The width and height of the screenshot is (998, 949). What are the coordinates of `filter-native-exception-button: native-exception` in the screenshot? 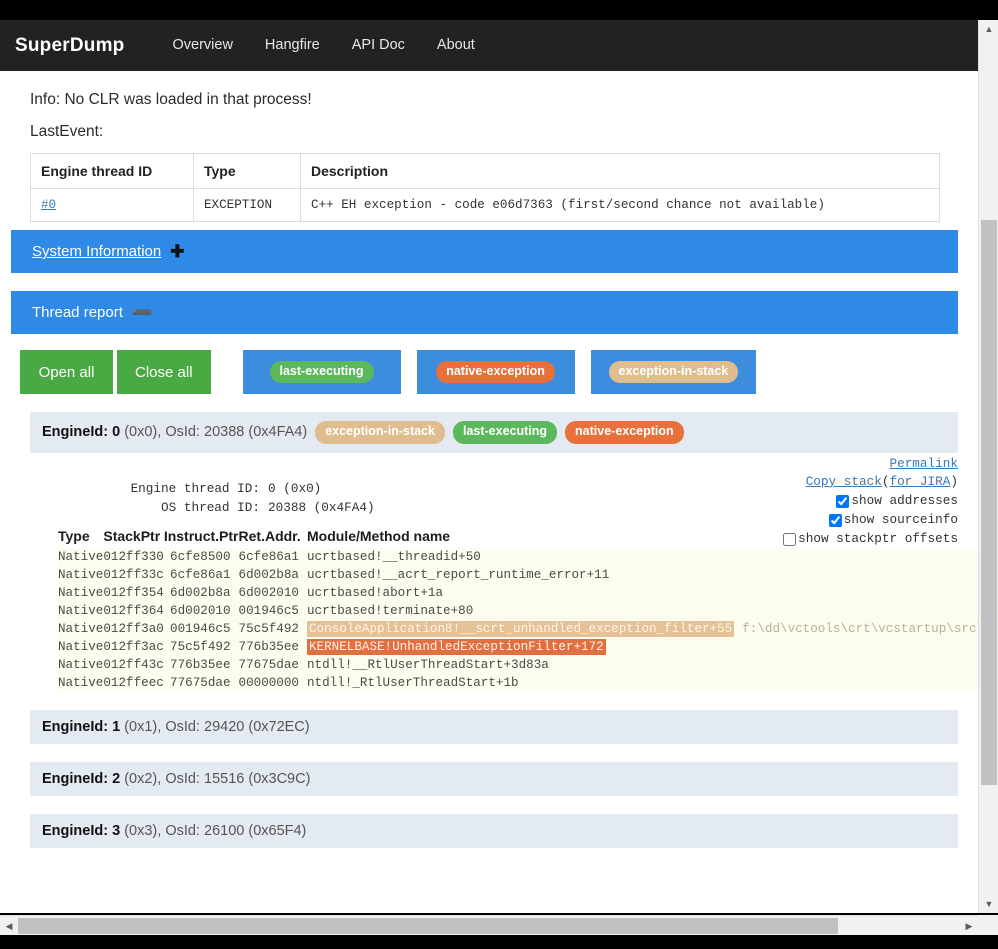 It's located at (495, 372).